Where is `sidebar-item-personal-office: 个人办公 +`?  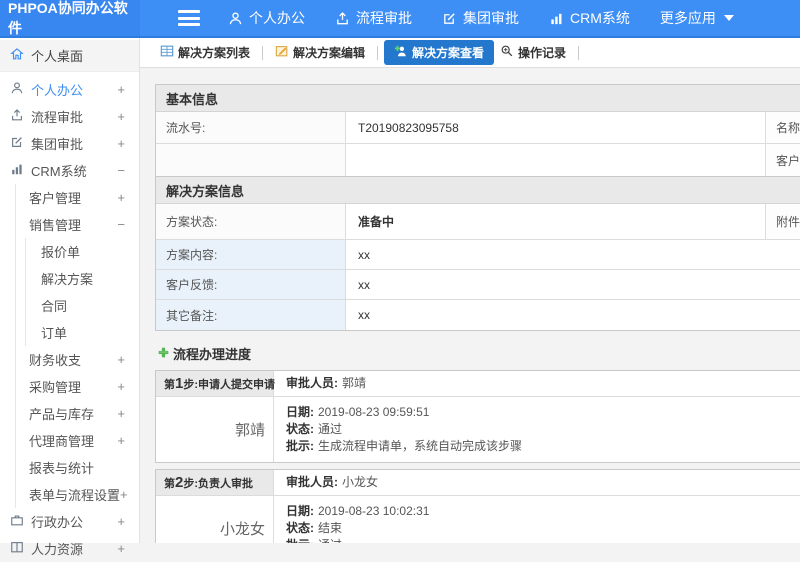
sidebar-item-personal-office: 个人办公 + is located at coordinates (69, 89).